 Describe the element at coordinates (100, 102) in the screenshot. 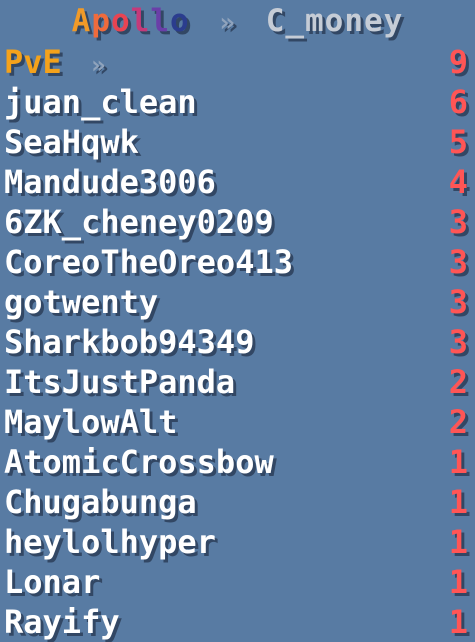

I see `player-name: juan_clean` at that location.